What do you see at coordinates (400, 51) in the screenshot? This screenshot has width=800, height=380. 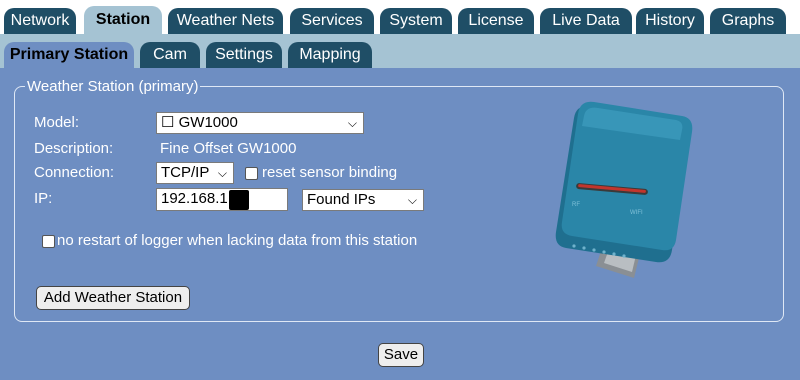 I see `sub-tab-bar: Primary Station Cam Settings Mapping` at bounding box center [400, 51].